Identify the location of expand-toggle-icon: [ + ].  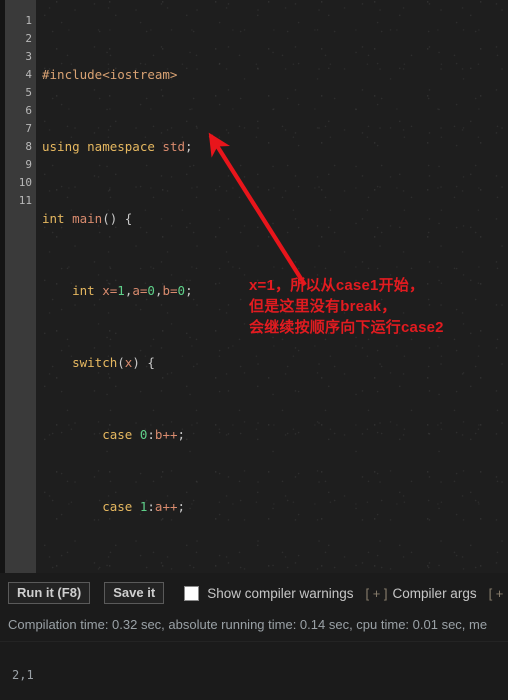
(377, 593).